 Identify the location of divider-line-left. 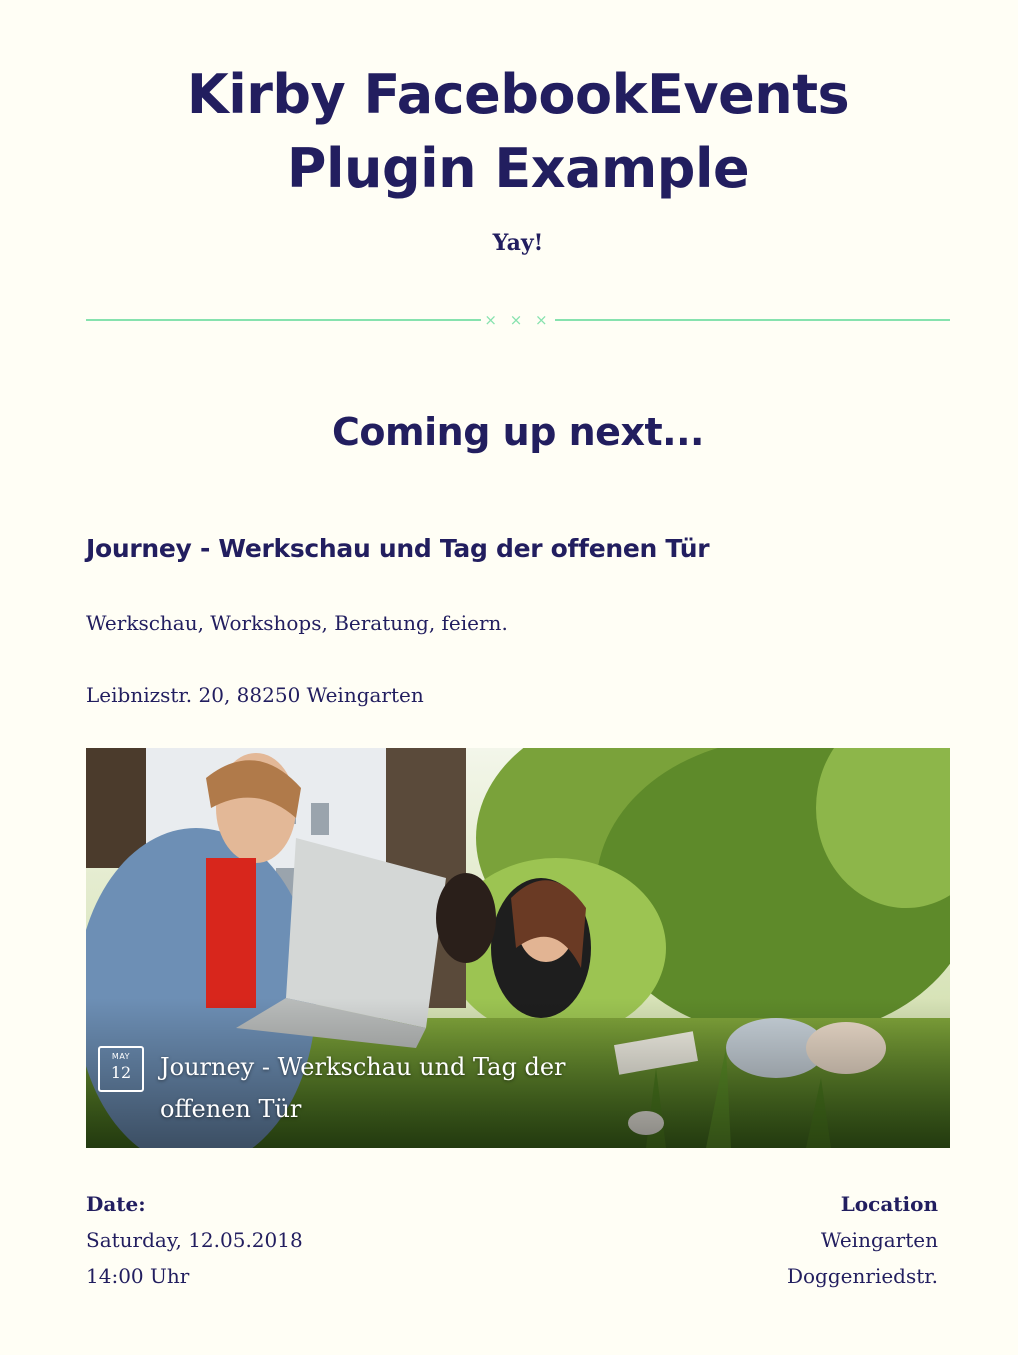
(283, 320).